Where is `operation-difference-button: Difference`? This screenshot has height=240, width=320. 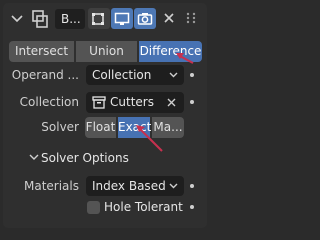
operation-difference-button: Difference is located at coordinates (170, 51).